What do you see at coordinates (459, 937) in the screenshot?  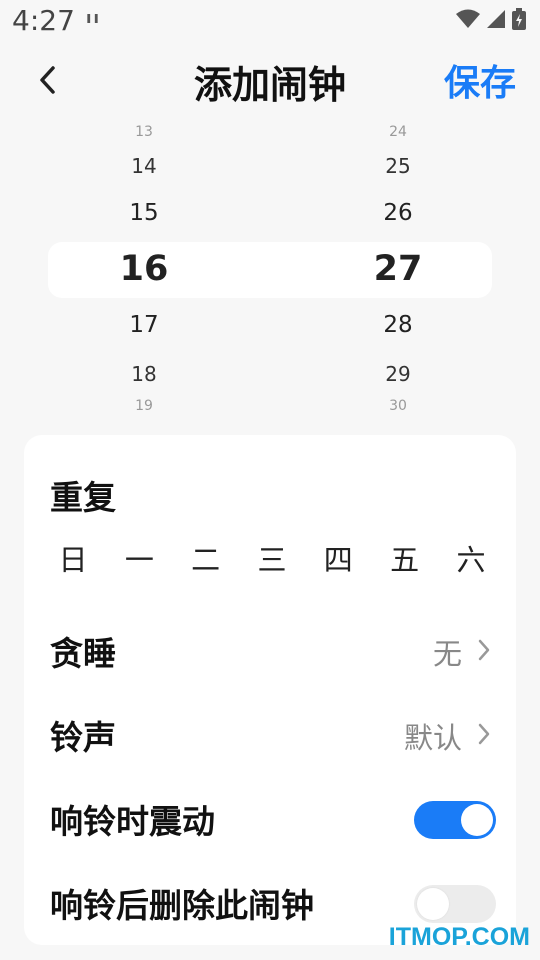 I see `watermark: ITMOP.COM` at bounding box center [459, 937].